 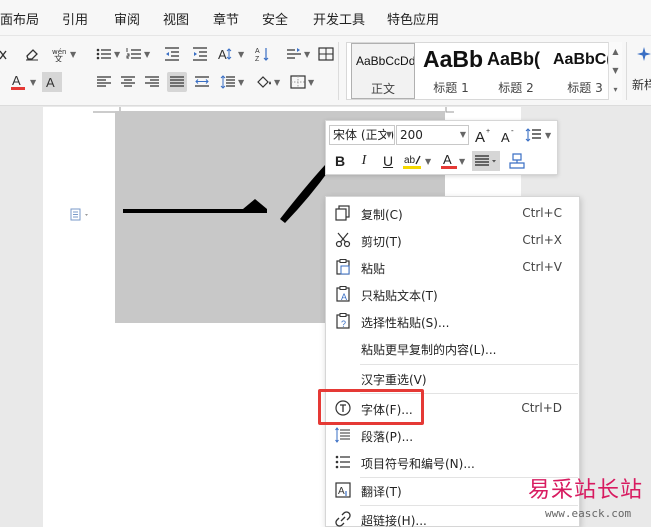 I want to click on style-heading-2-preview: AaBb(, so click(x=513, y=59).